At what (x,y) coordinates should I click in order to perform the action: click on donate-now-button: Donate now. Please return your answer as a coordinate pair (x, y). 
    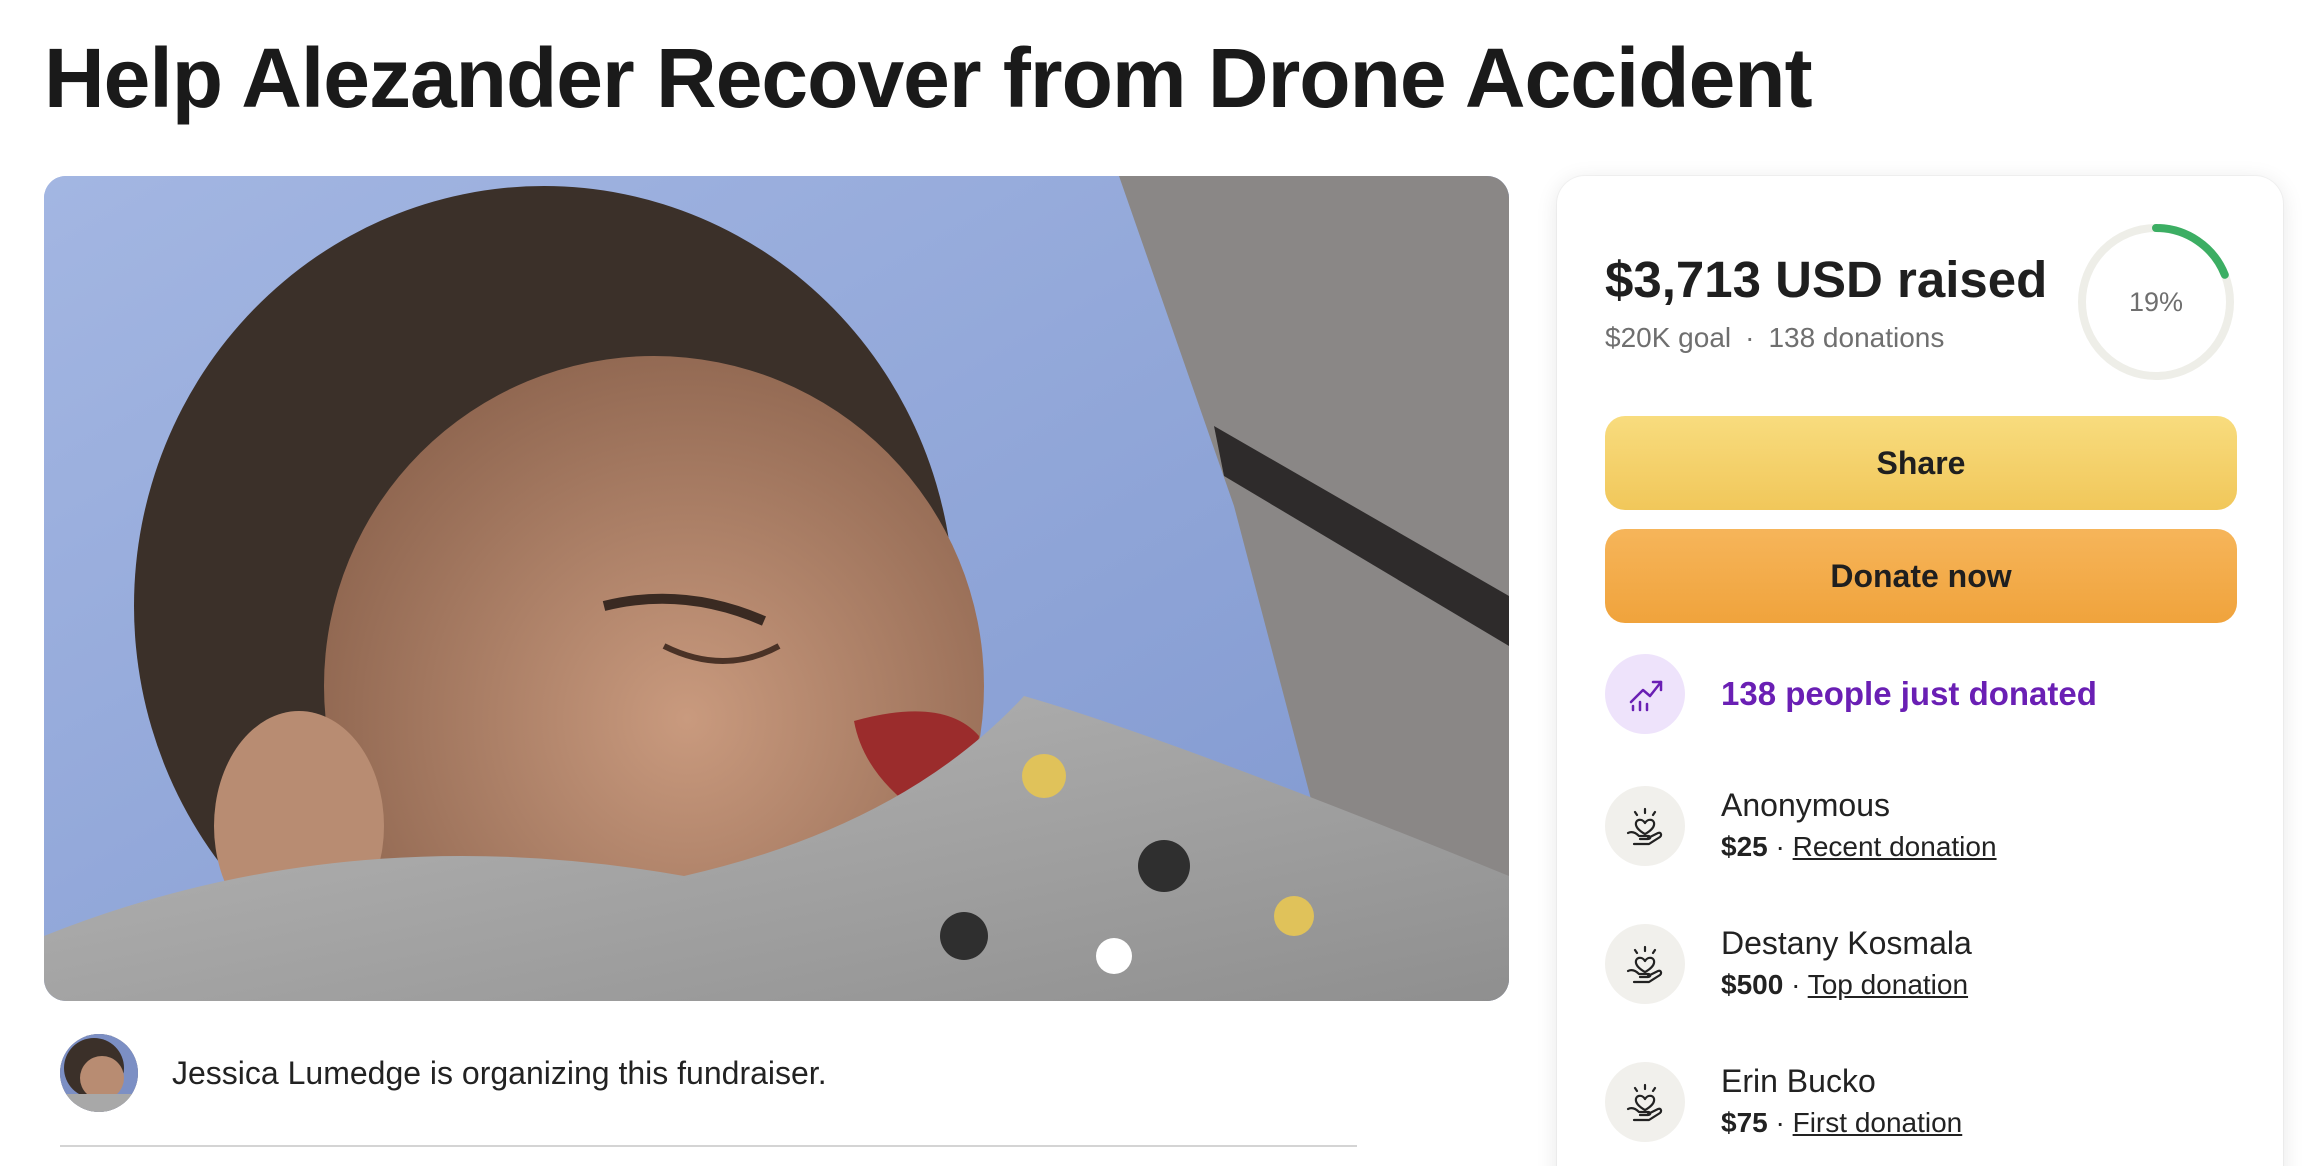
    Looking at the image, I should click on (1921, 576).